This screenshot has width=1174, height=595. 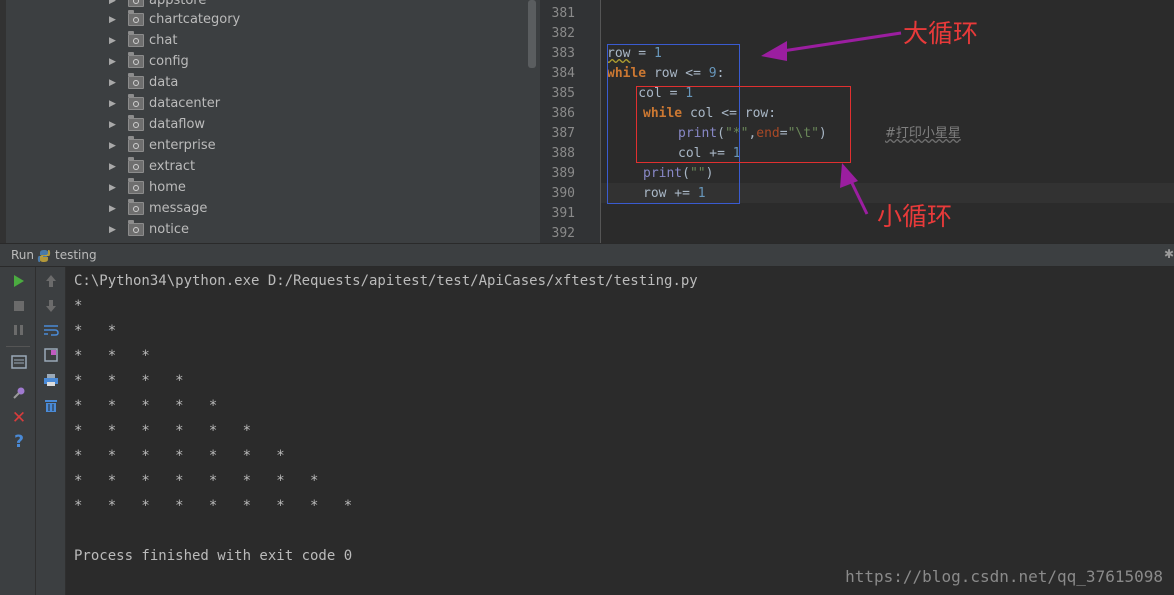 I want to click on console-line: Process finished with exit code 0, so click(x=213, y=556).